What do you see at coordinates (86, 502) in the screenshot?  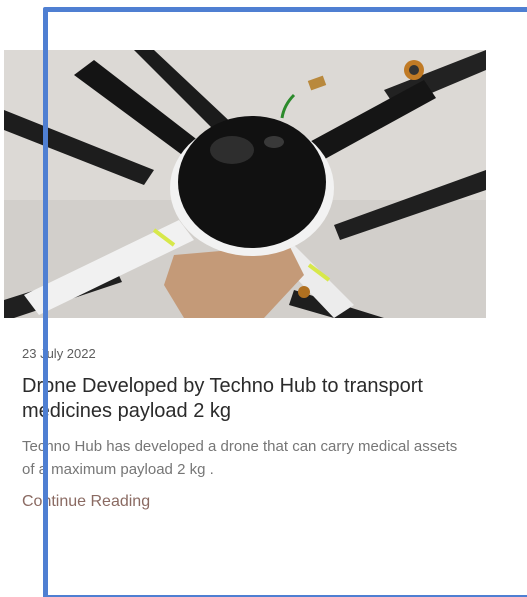 I see `continue-reading-link: Continue Reading` at bounding box center [86, 502].